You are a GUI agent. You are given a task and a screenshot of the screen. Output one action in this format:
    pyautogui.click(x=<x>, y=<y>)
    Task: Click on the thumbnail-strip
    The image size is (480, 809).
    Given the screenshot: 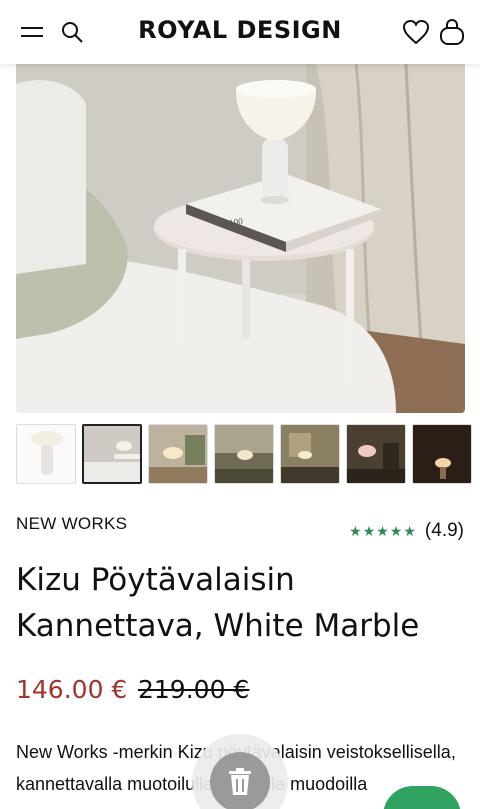 What is the action you would take?
    pyautogui.click(x=248, y=454)
    